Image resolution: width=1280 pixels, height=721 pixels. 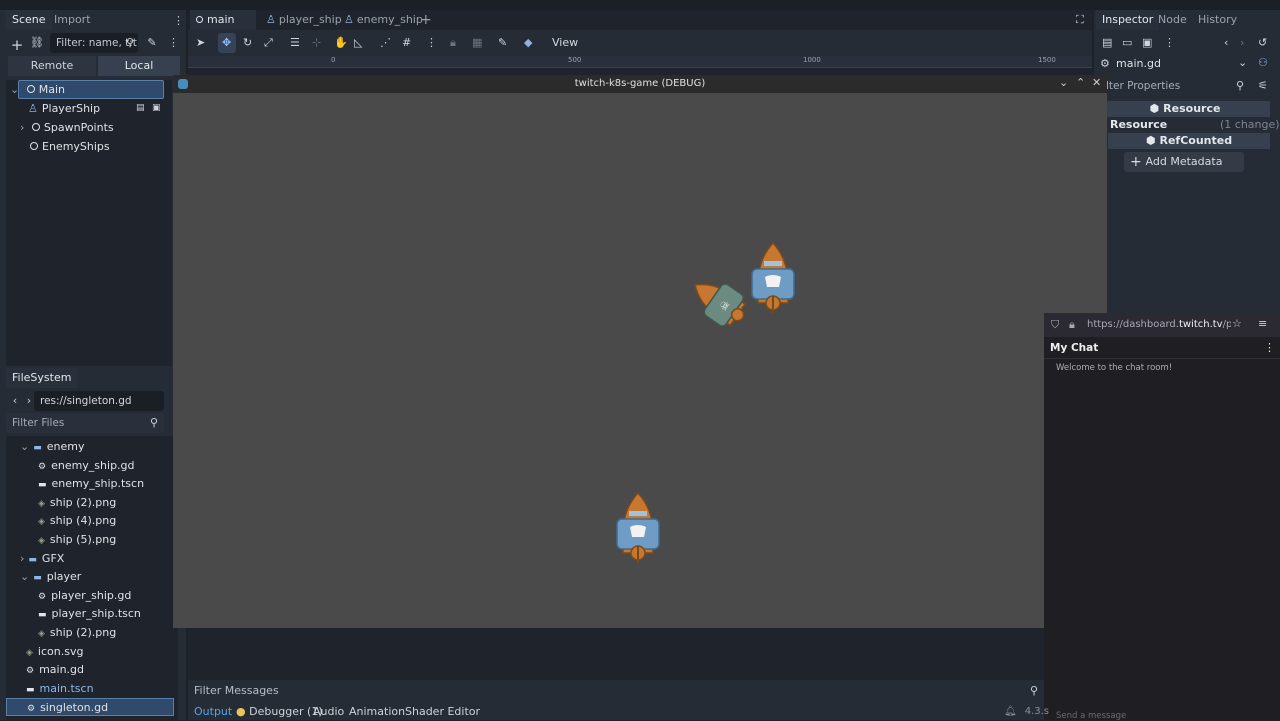 What do you see at coordinates (1189, 141) in the screenshot?
I see `refcounted-section: ⬢ RefCounted` at bounding box center [1189, 141].